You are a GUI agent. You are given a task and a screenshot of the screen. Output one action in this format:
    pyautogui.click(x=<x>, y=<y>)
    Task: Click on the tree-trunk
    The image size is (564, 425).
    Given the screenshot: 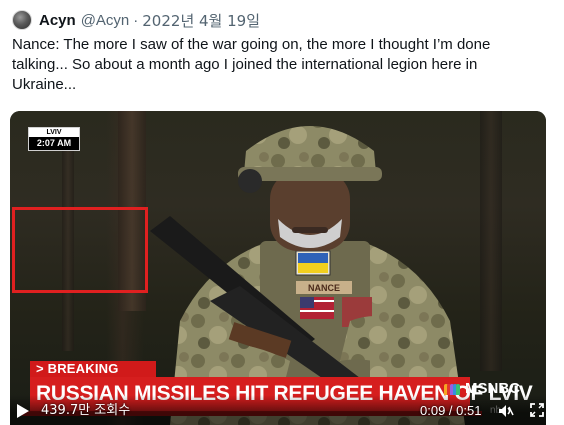 What is the action you would take?
    pyautogui.click(x=491, y=241)
    